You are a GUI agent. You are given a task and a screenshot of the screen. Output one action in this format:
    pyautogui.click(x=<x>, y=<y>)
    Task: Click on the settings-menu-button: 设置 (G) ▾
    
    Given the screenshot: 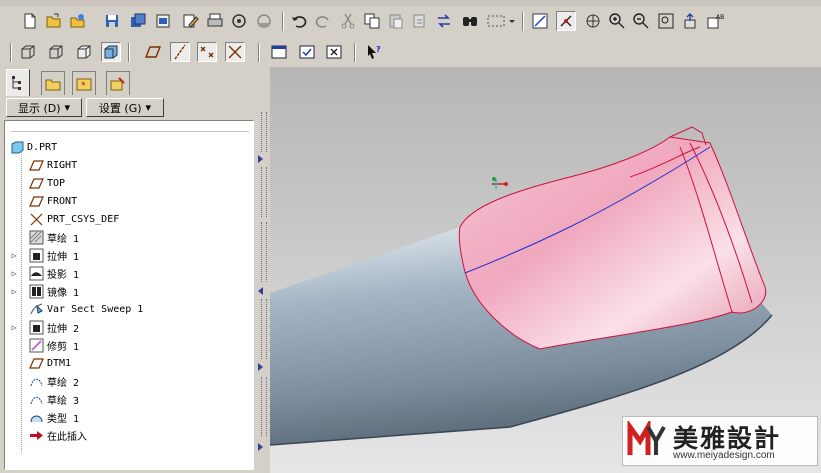 What is the action you would take?
    pyautogui.click(x=125, y=107)
    